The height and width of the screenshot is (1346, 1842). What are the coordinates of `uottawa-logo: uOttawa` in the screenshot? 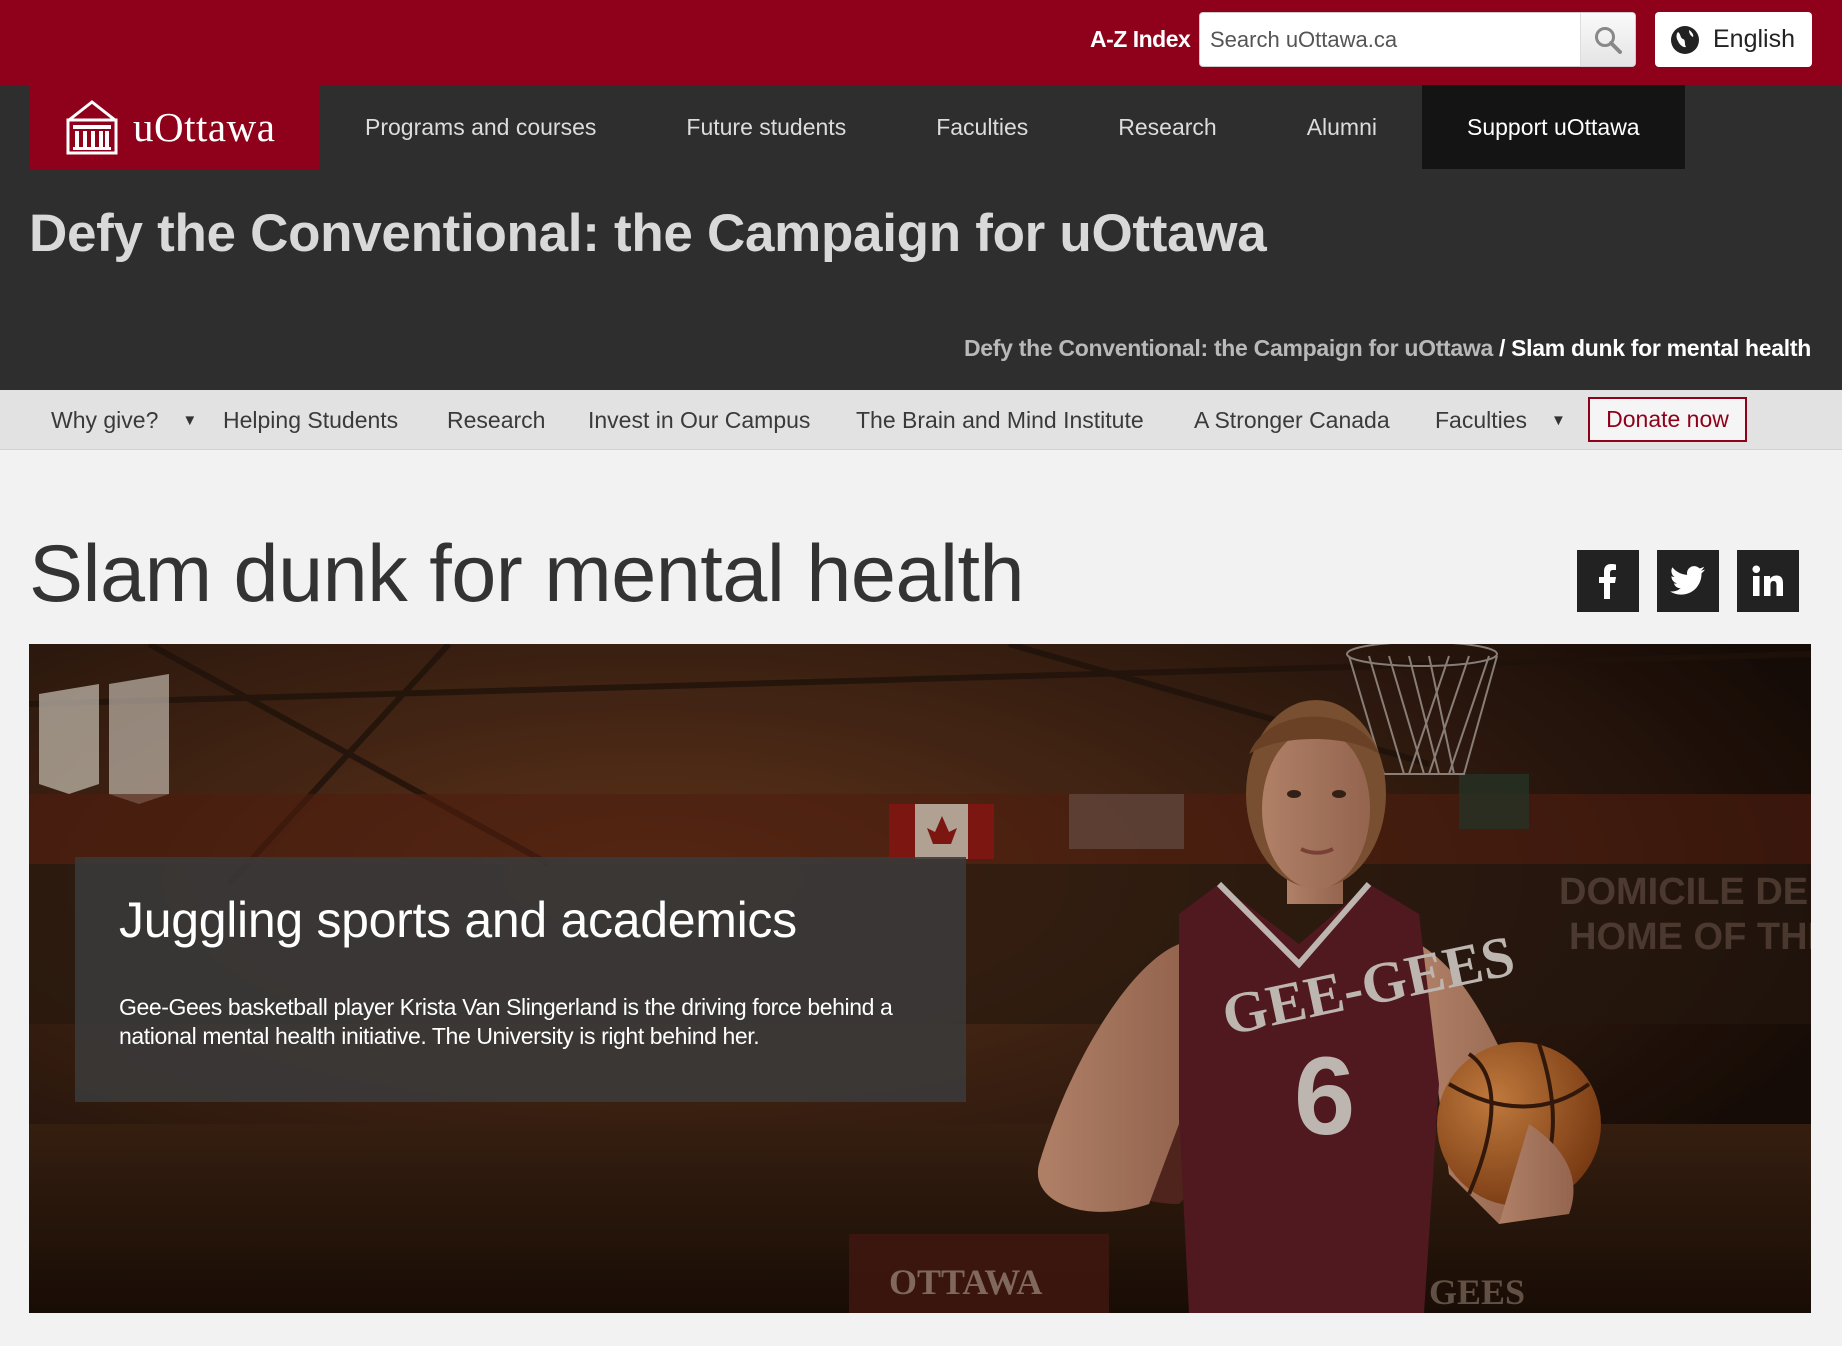 It's located at (174, 127).